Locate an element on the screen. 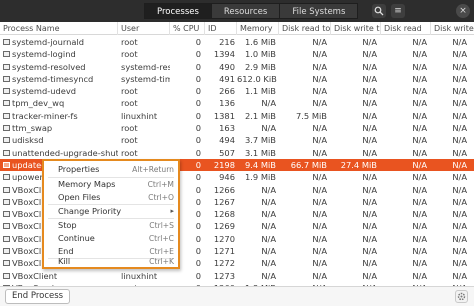 The height and width of the screenshot is (306, 474). table-row: systemd-udevd root 0 266 1.1 MiB N/A N/A N/A N/A is located at coordinates (237, 91).